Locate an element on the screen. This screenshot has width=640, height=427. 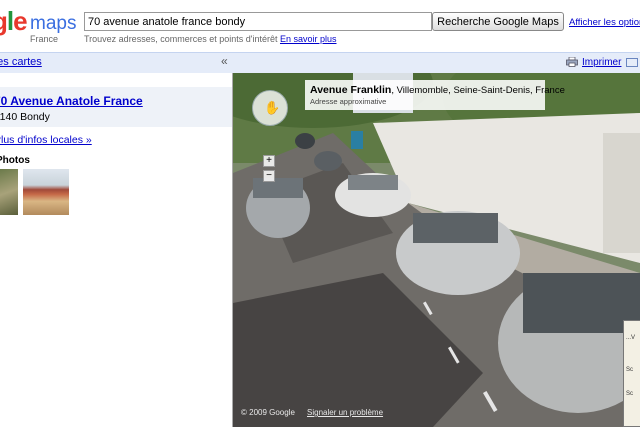
search-input is located at coordinates (258, 21).